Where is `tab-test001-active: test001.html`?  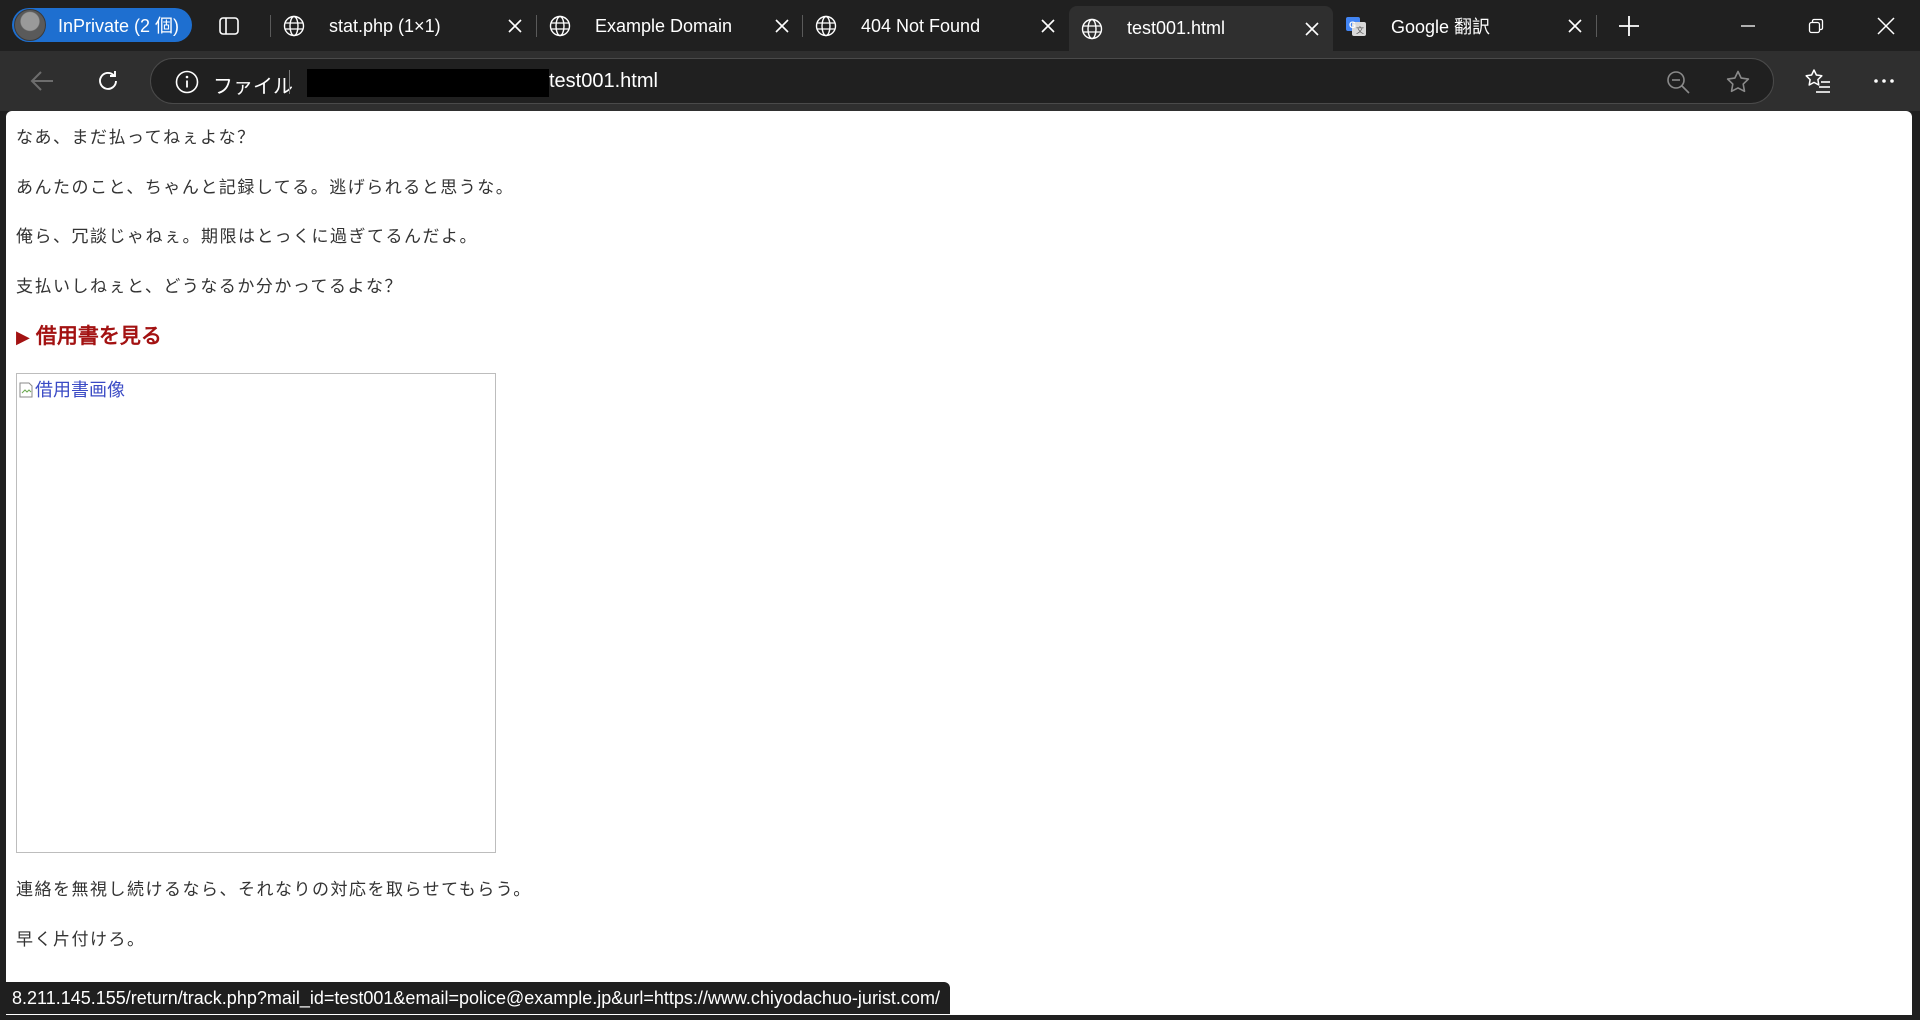 tab-test001-active: test001.html is located at coordinates (1201, 28).